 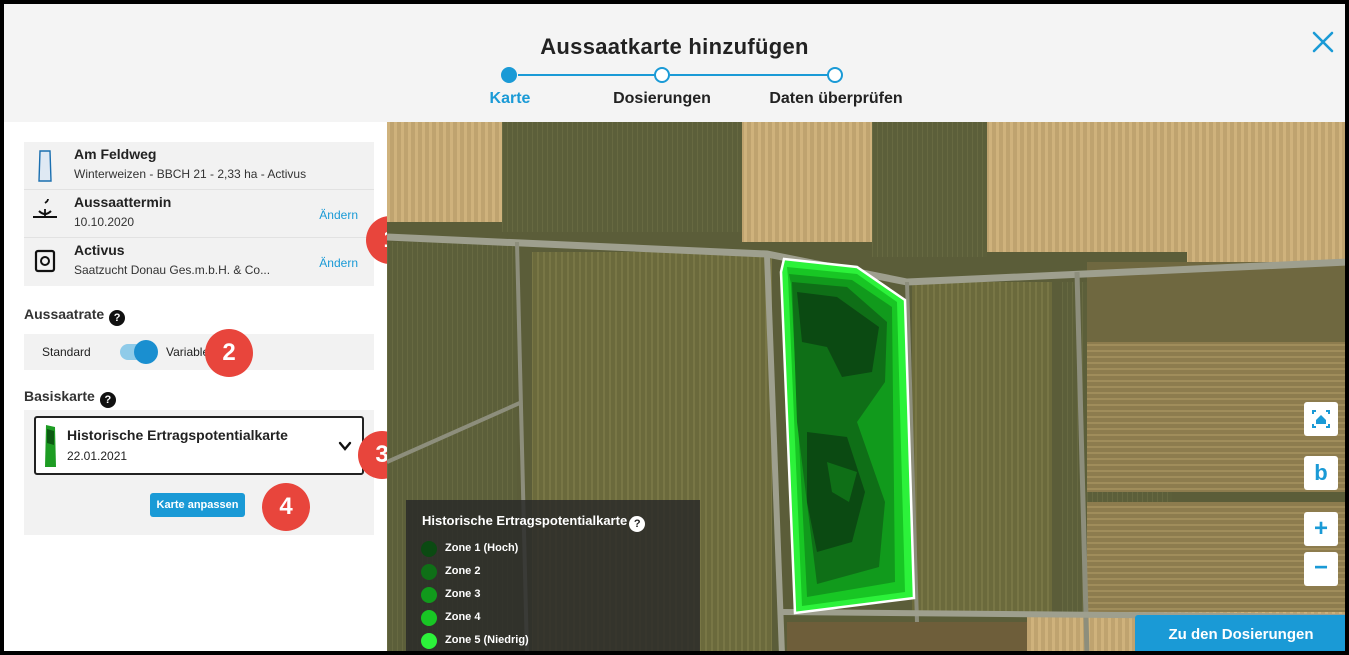 I want to click on dialog-title: Aussaatkarte hinzufügen, so click(x=674, y=46).